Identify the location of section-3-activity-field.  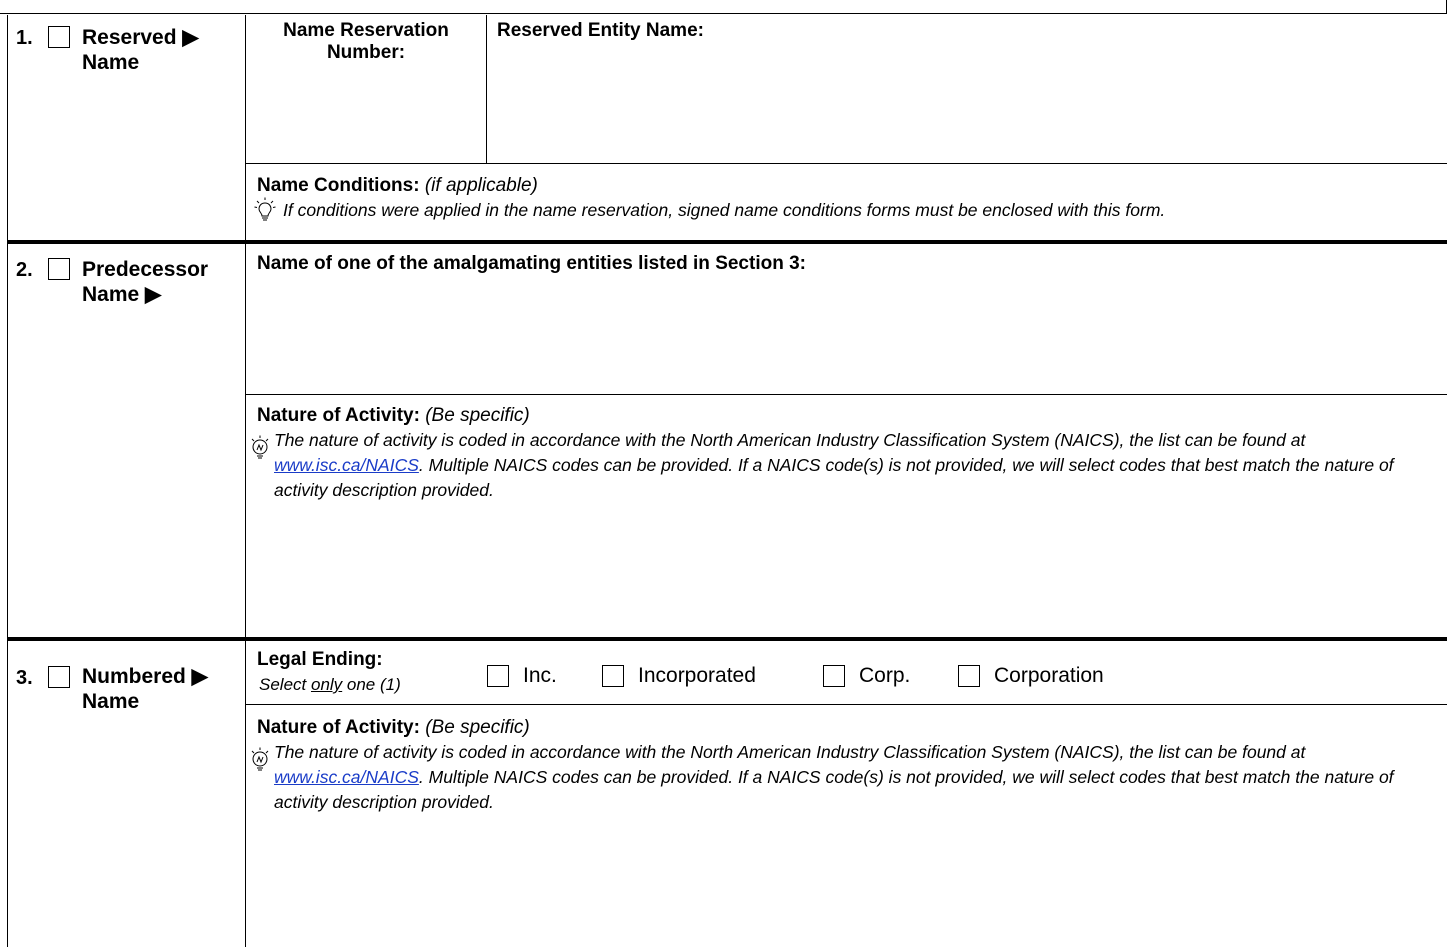
(846, 882).